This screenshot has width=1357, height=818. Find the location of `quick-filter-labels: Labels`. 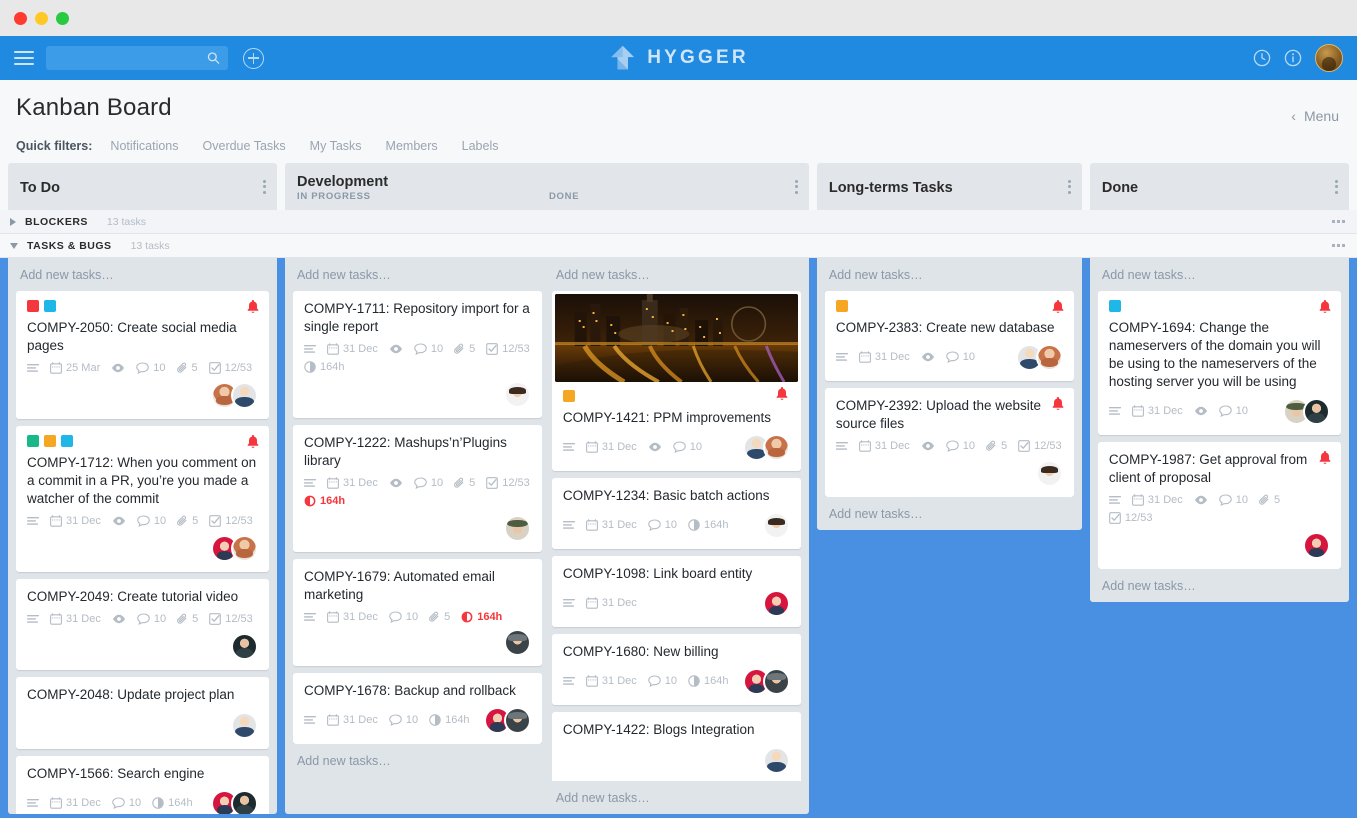

quick-filter-labels: Labels is located at coordinates (480, 146).